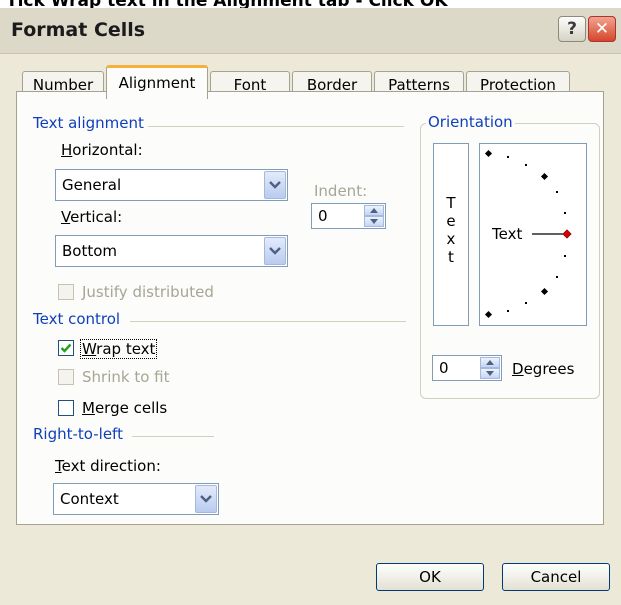 Image resolution: width=621 pixels, height=605 pixels. What do you see at coordinates (66, 408) in the screenshot?
I see `merge-cells-checkbox` at bounding box center [66, 408].